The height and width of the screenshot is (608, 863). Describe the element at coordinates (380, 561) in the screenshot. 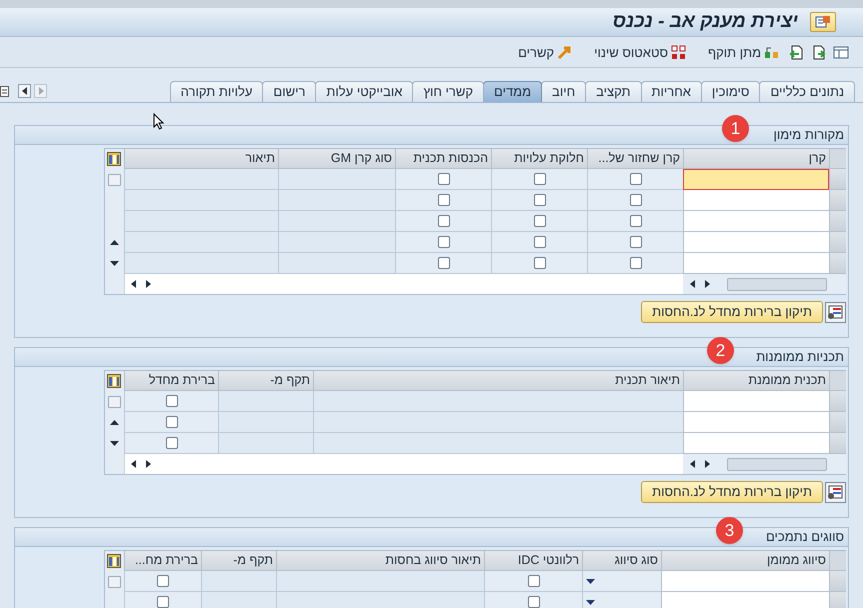

I see `column-header: תיאור סיווג בחסות` at that location.